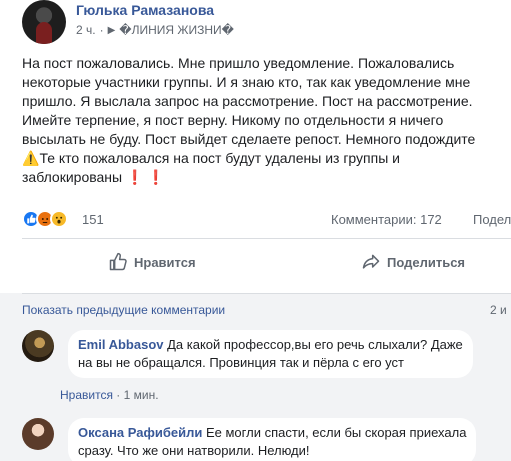 The height and width of the screenshot is (461, 511). I want to click on group-link: �ЛИНИЯ ЖИЗНИ�, so click(176, 30).